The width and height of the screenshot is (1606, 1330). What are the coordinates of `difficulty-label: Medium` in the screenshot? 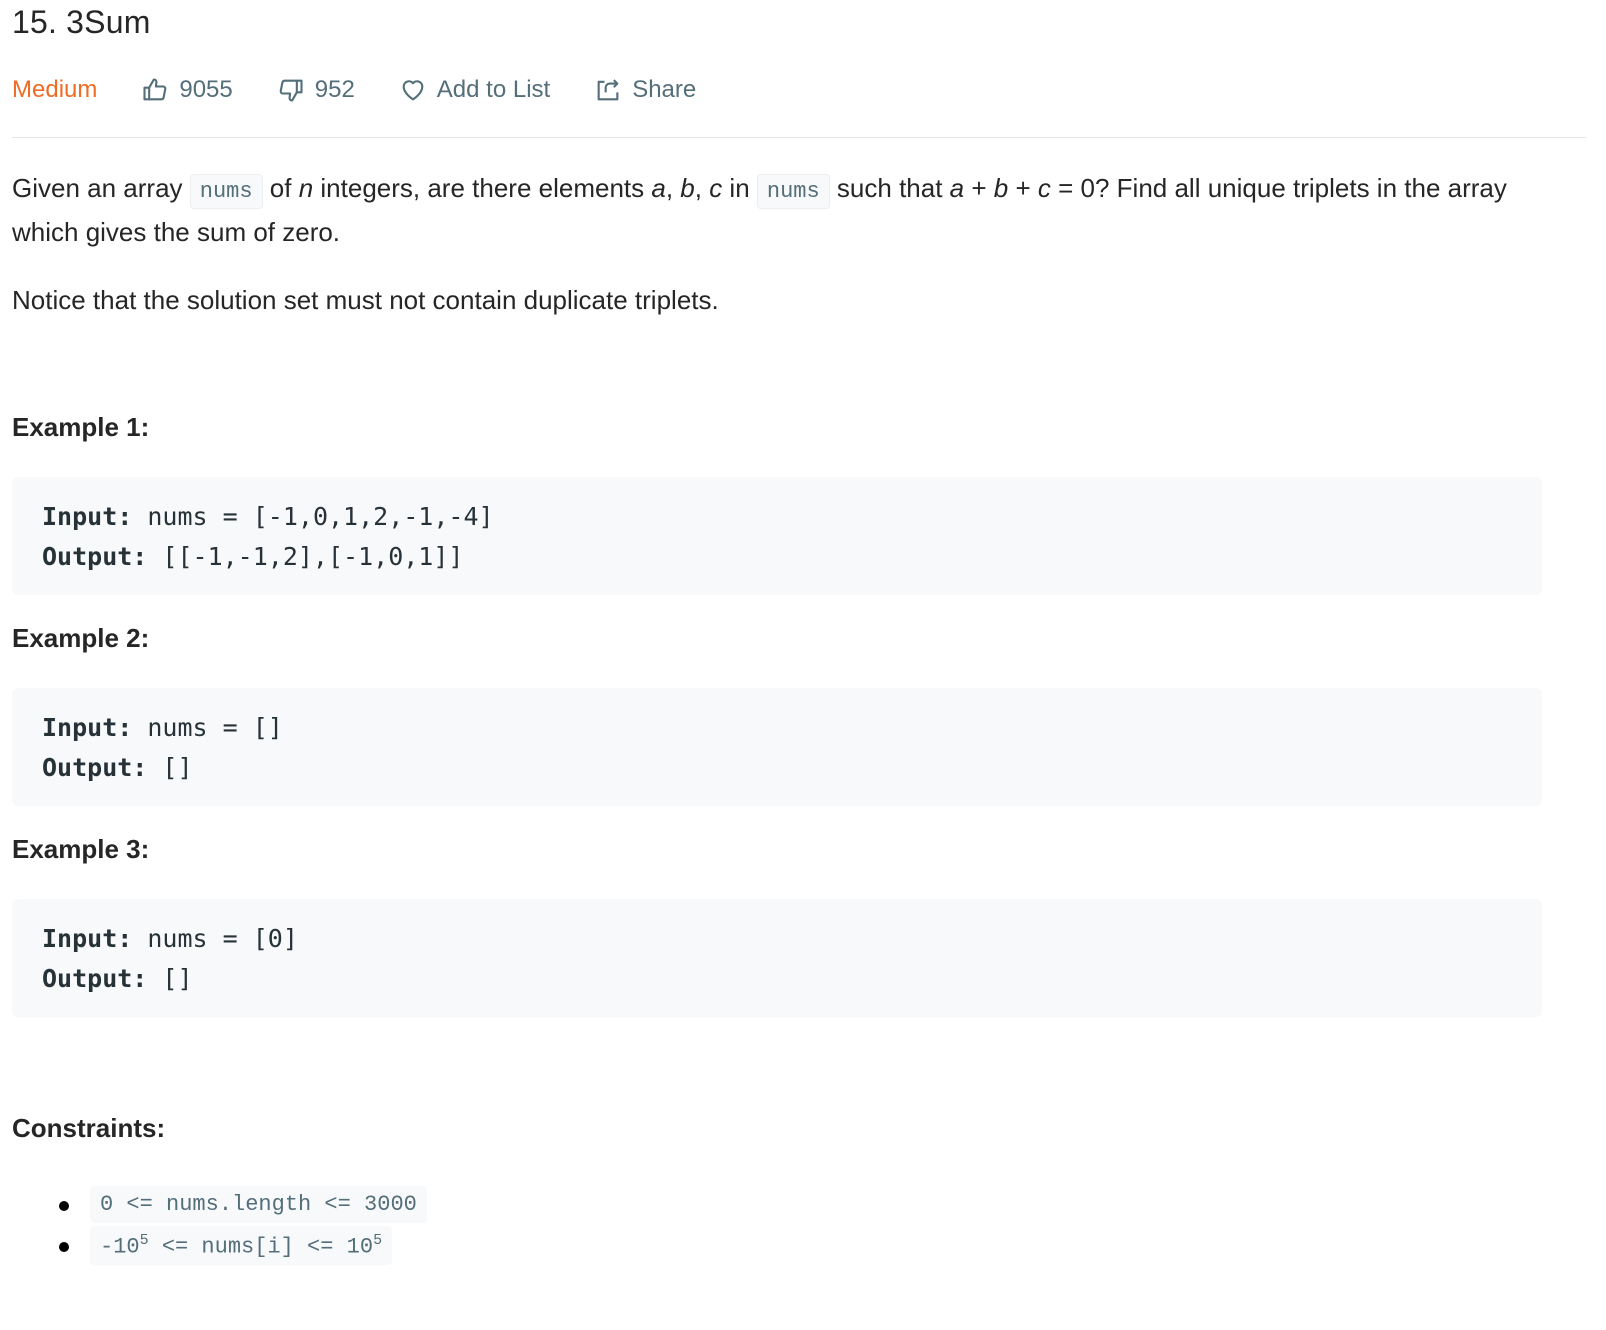 It's located at (55, 89).